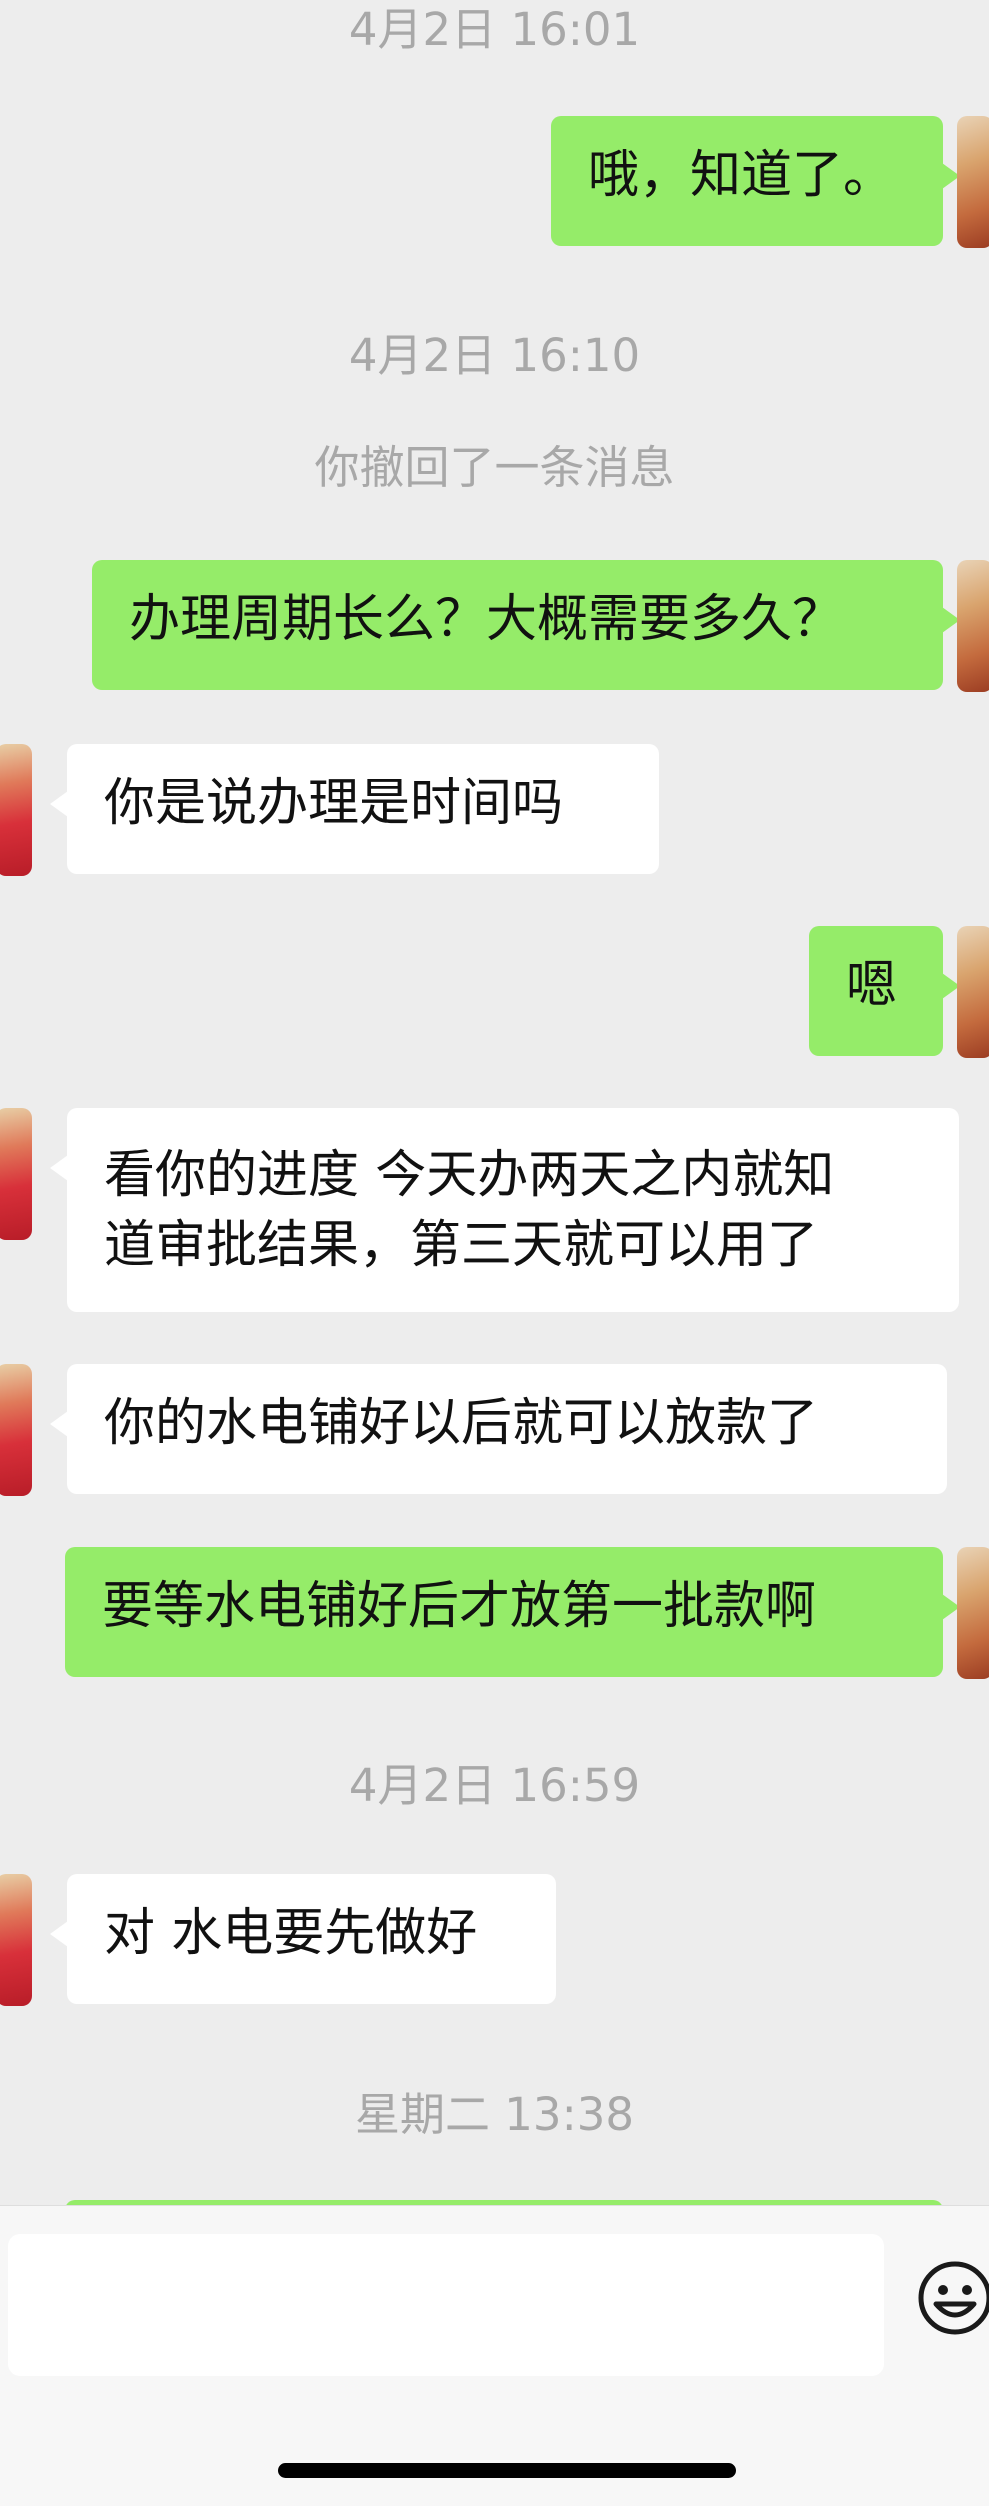  What do you see at coordinates (494, 29) in the screenshot?
I see `timestamp: 4月2日 16:01` at bounding box center [494, 29].